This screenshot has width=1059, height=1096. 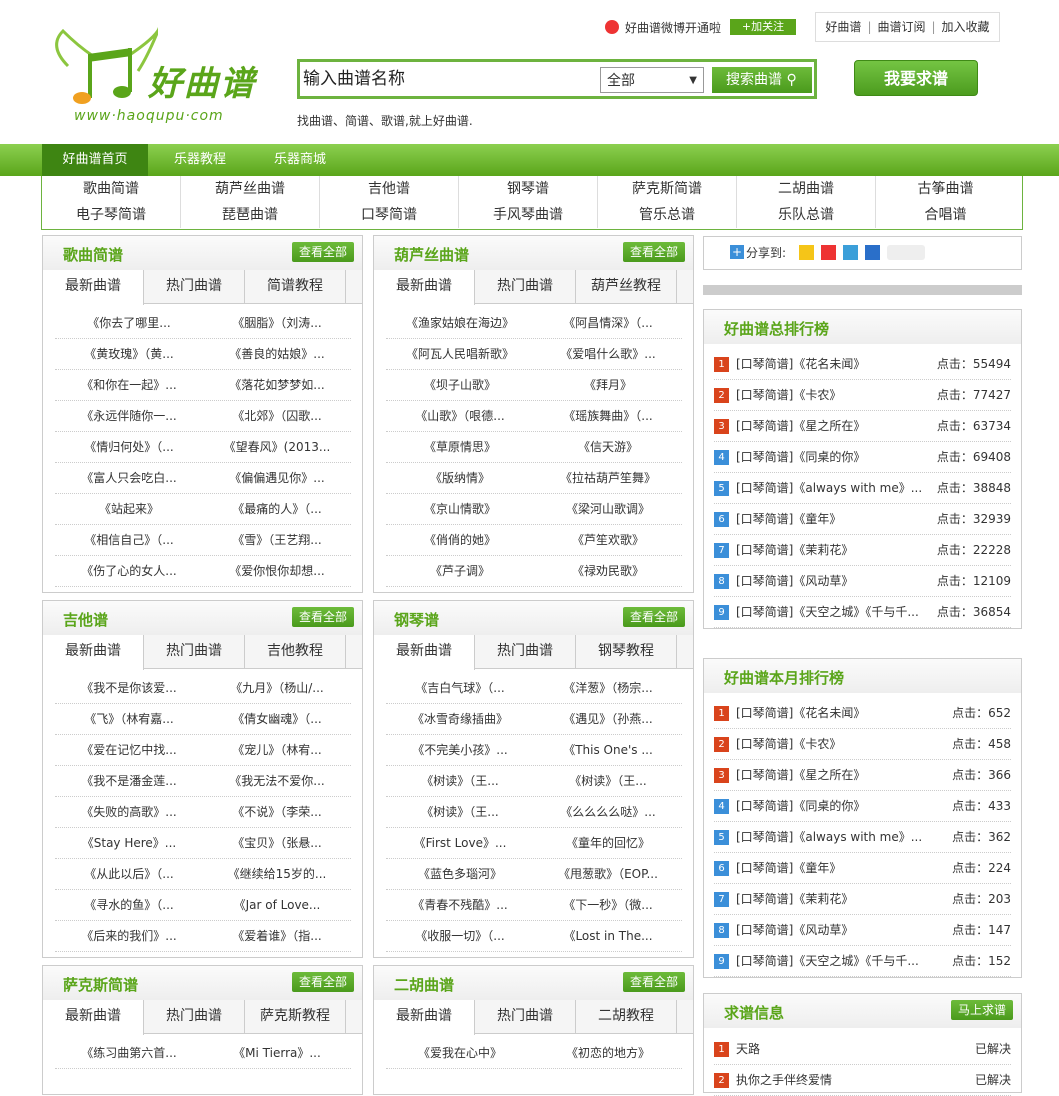 What do you see at coordinates (300, 160) in the screenshot?
I see `nav-shop: 乐器商城` at bounding box center [300, 160].